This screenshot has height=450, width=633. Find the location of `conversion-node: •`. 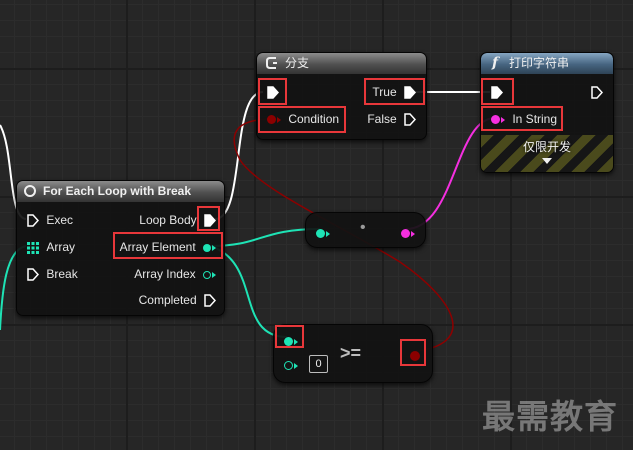

conversion-node: • is located at coordinates (365, 230).